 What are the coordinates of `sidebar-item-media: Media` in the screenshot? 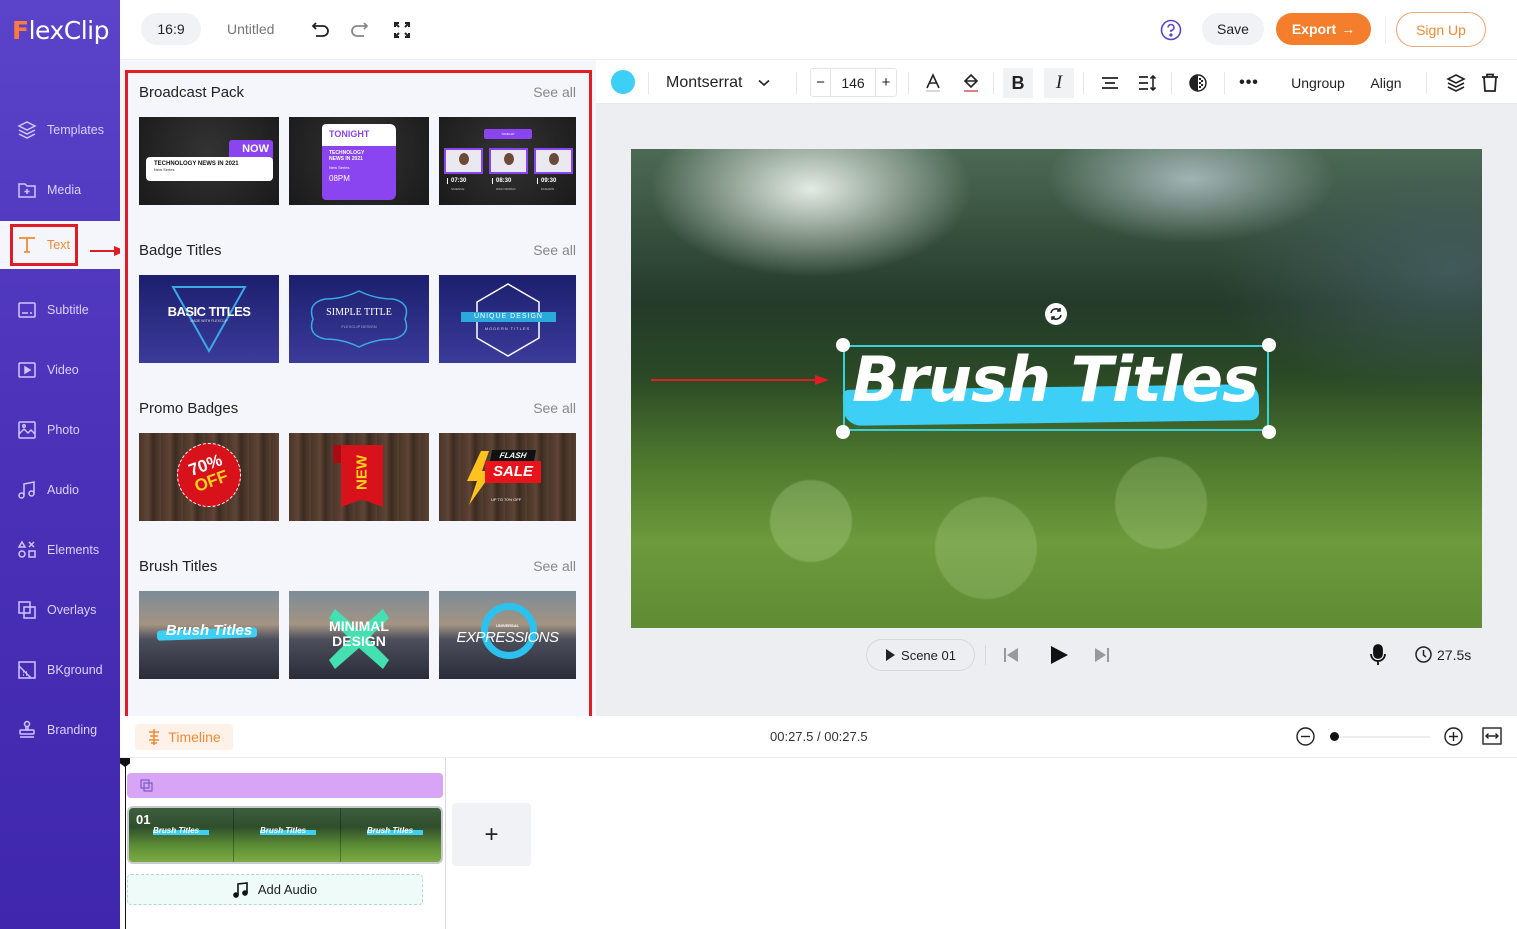 It's located at (60, 190).